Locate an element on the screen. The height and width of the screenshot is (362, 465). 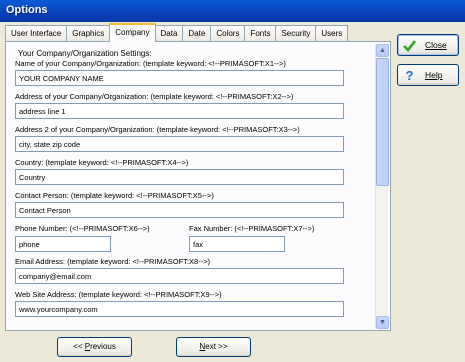
address-field: address line 1 is located at coordinates (179, 111).